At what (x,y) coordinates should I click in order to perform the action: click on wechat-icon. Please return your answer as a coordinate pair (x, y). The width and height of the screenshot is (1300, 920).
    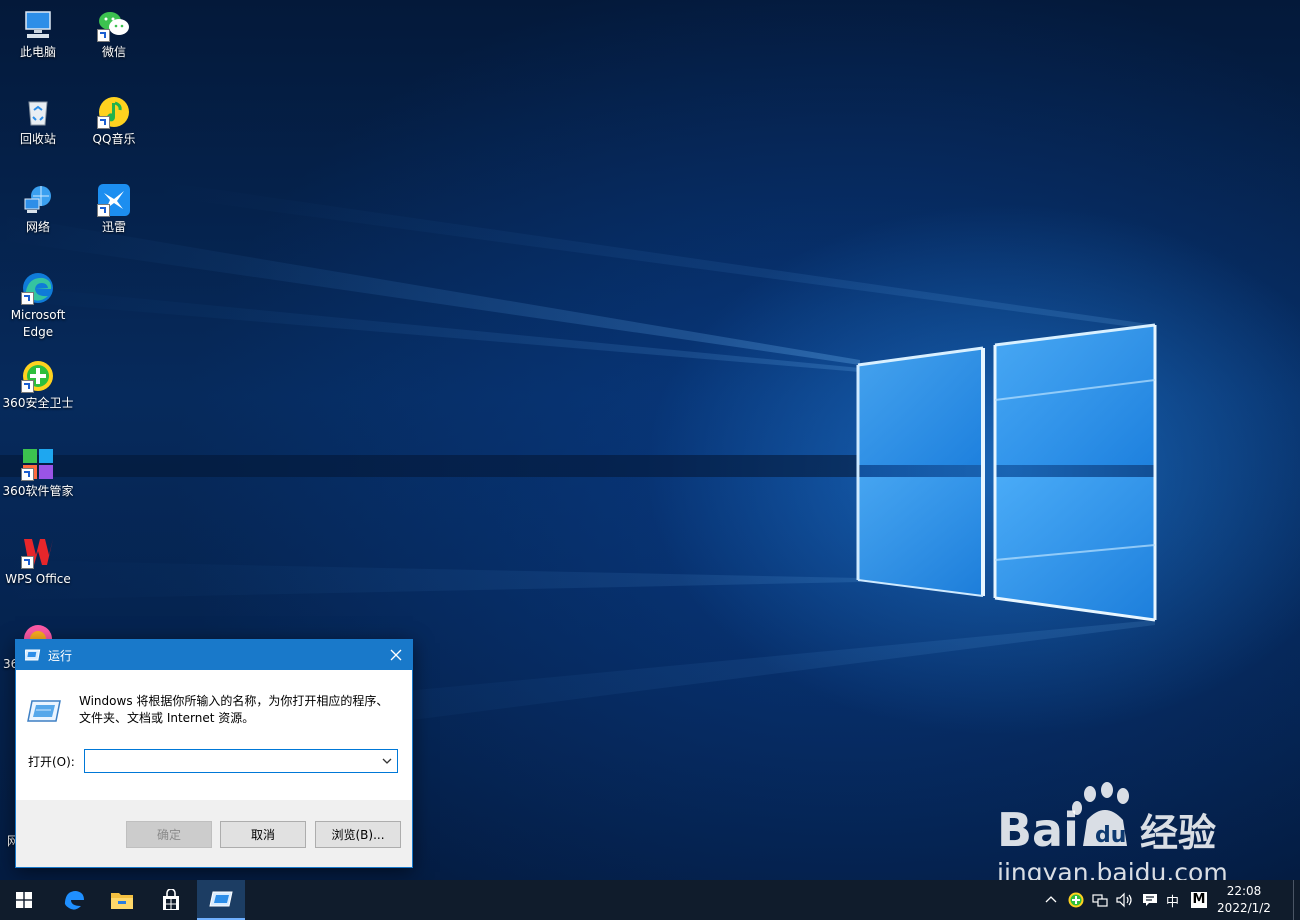
    Looking at the image, I should click on (114, 25).